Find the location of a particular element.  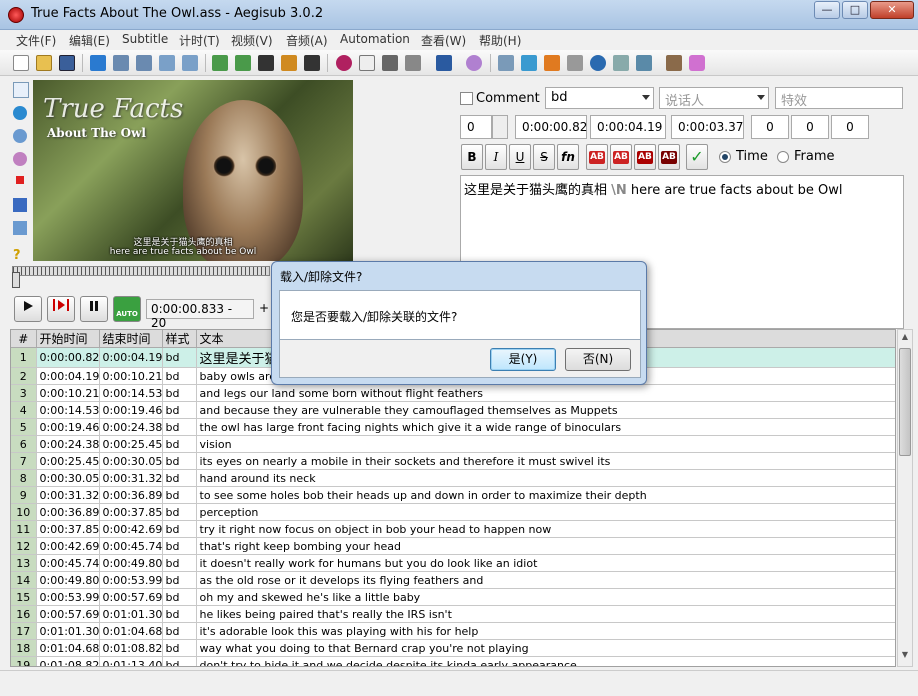

grid-header-start: 开始时间 is located at coordinates (68, 339).